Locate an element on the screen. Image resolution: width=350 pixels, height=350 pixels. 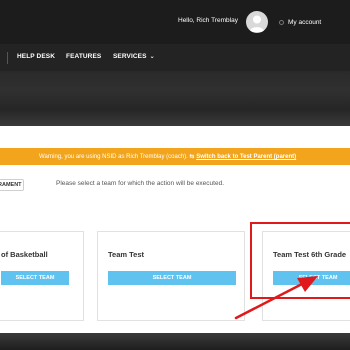
nav-item-features: FEATURES is located at coordinates (83, 56).